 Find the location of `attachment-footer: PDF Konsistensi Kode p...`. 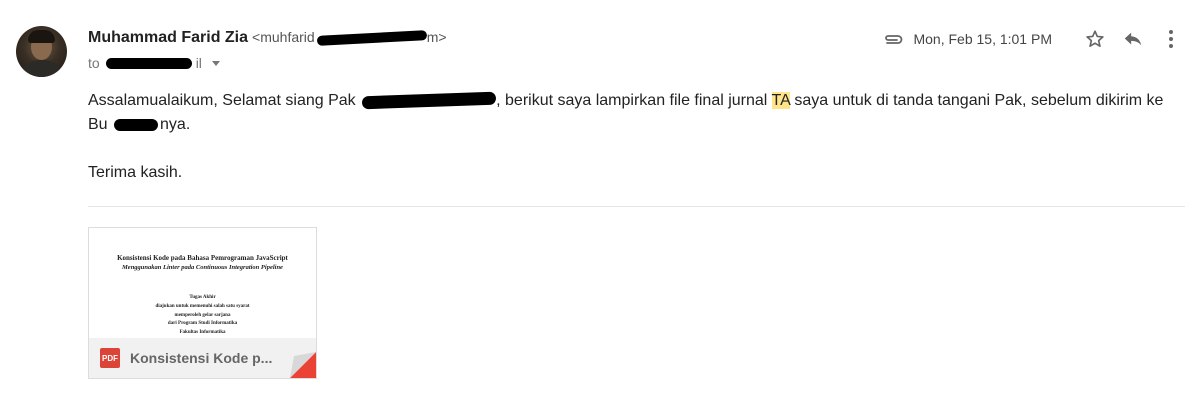

attachment-footer: PDF Konsistensi Kode p... is located at coordinates (202, 358).